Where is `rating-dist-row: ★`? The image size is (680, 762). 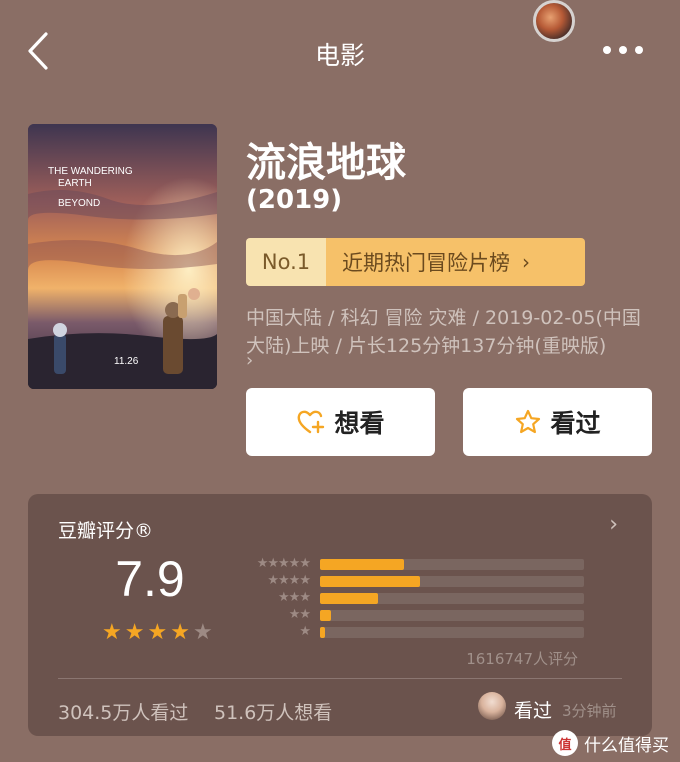
rating-dist-row: ★ is located at coordinates (411, 632).